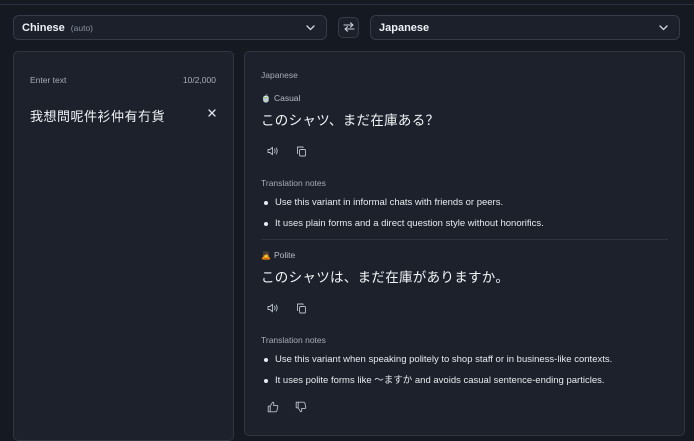 The image size is (694, 441). What do you see at coordinates (347, 2) in the screenshot?
I see `top-bar` at bounding box center [347, 2].